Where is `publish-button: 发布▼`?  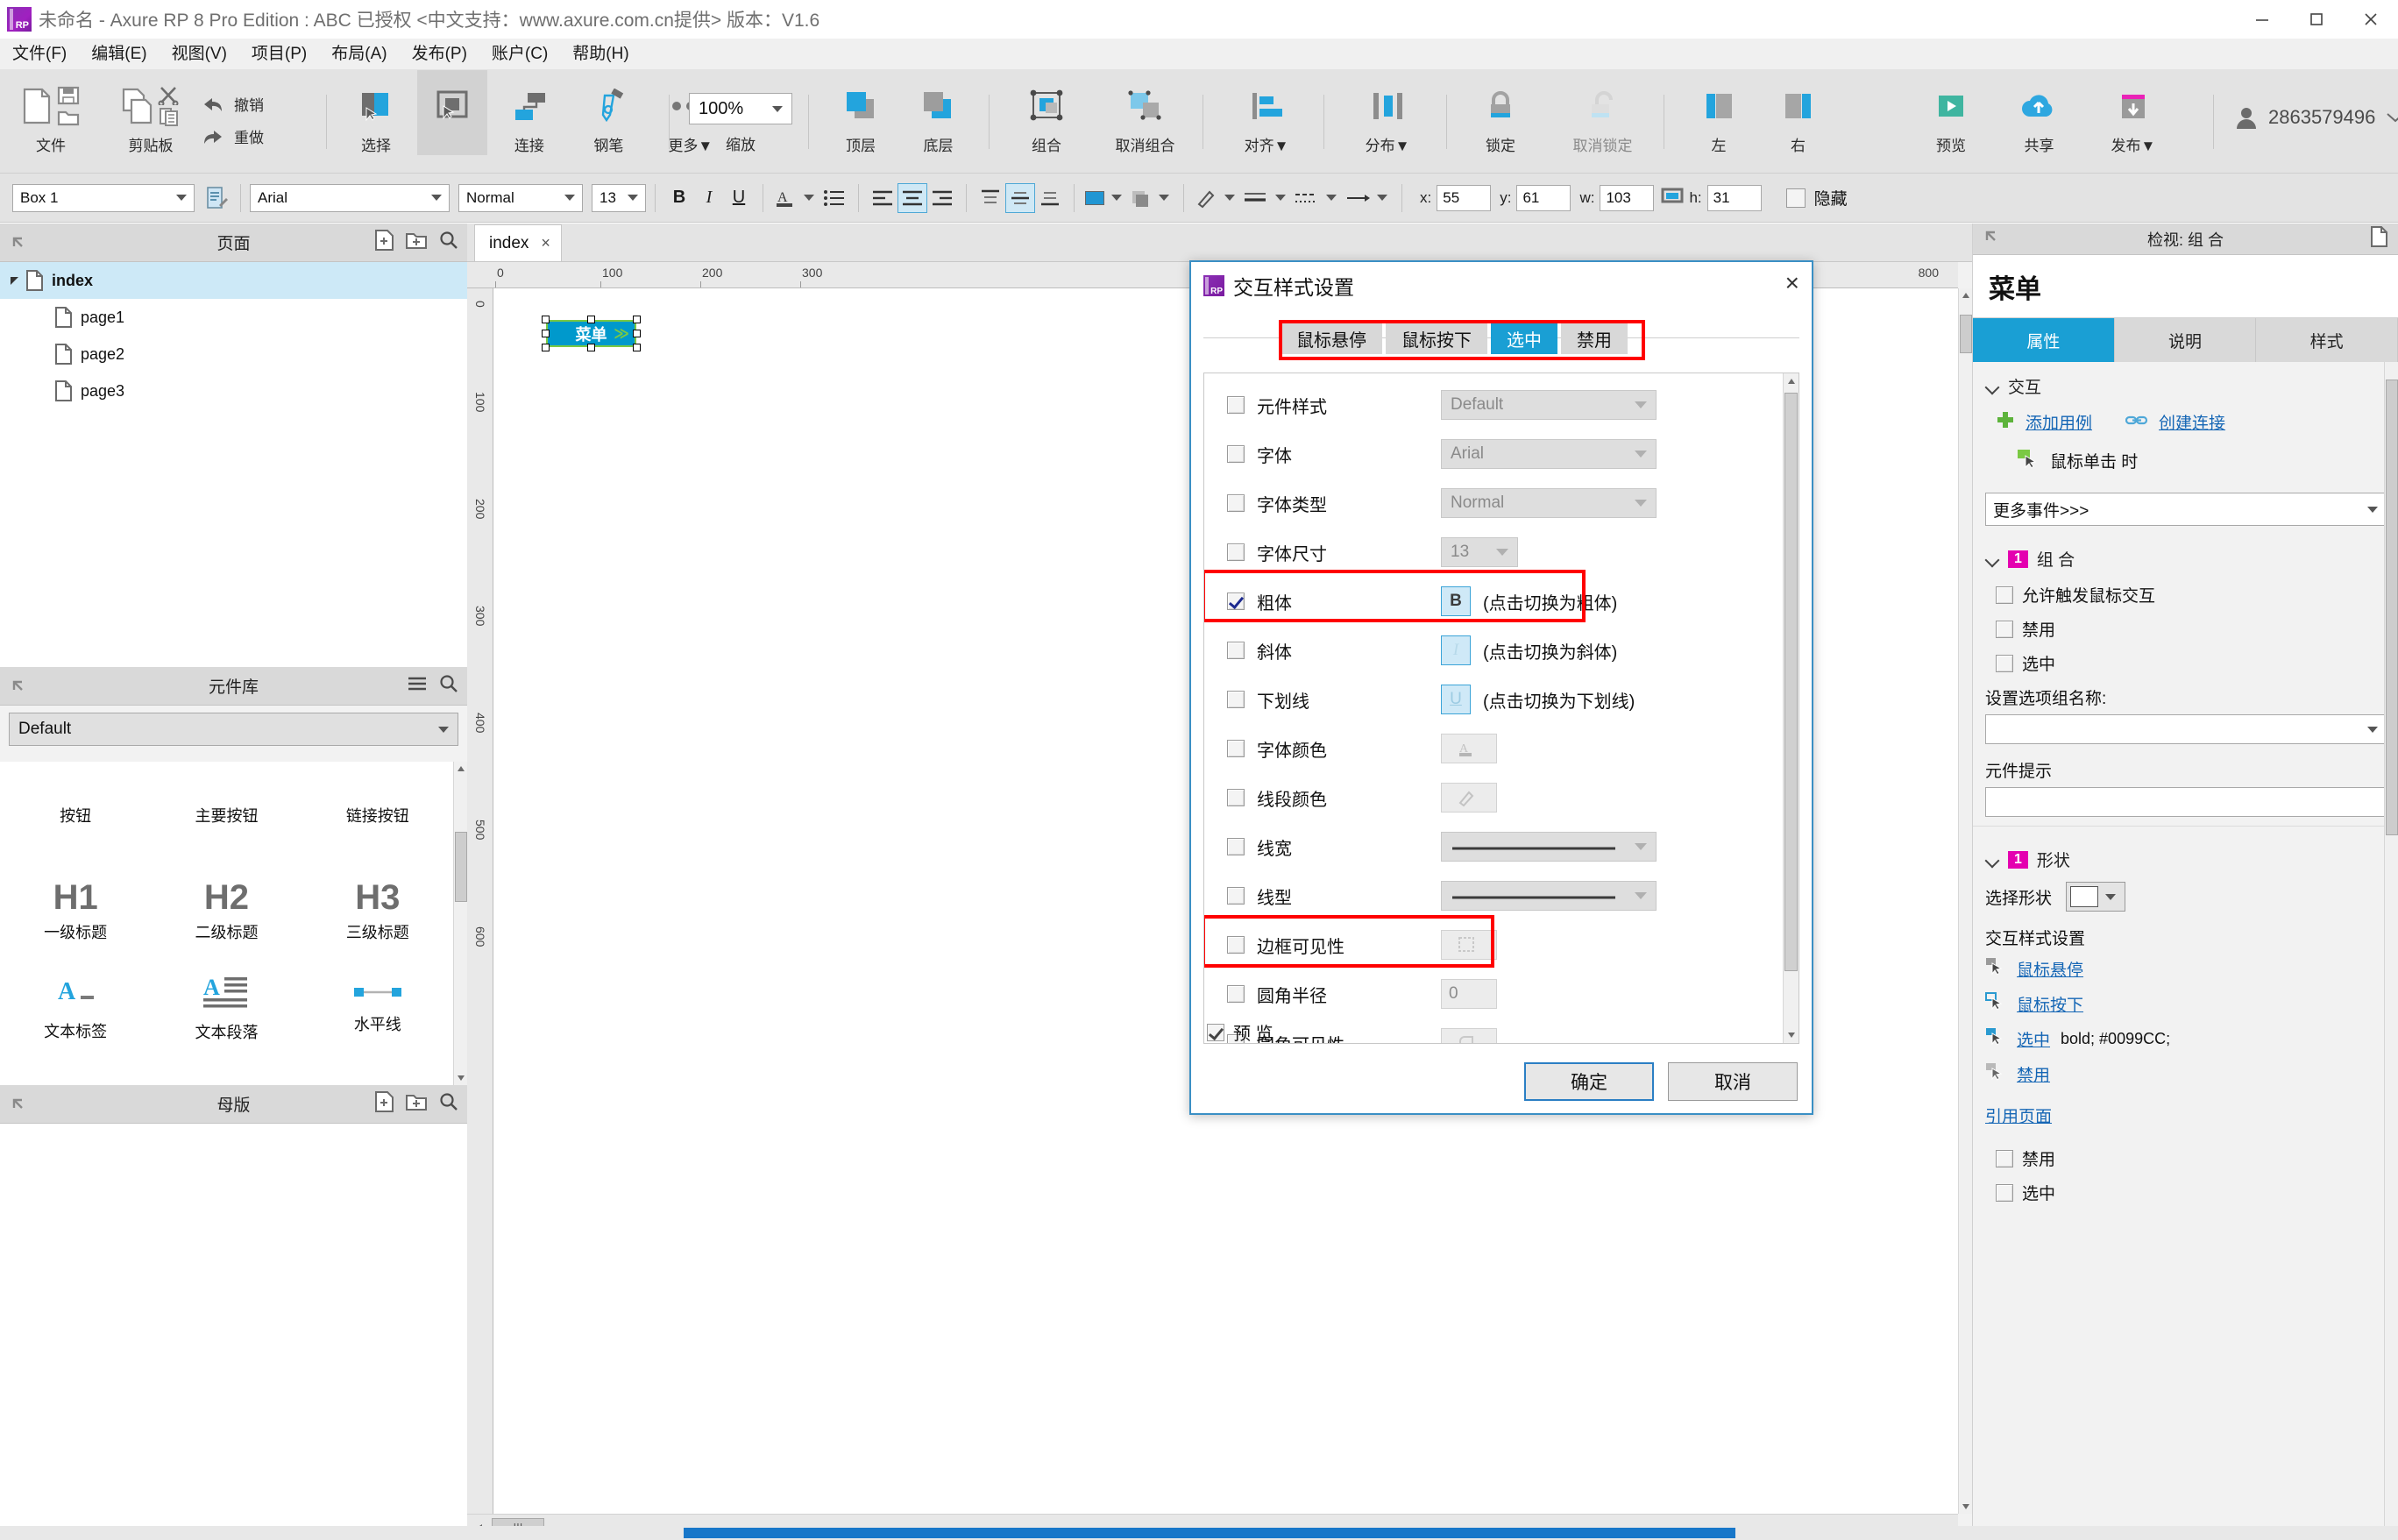 publish-button: 发布▼ is located at coordinates (2133, 112).